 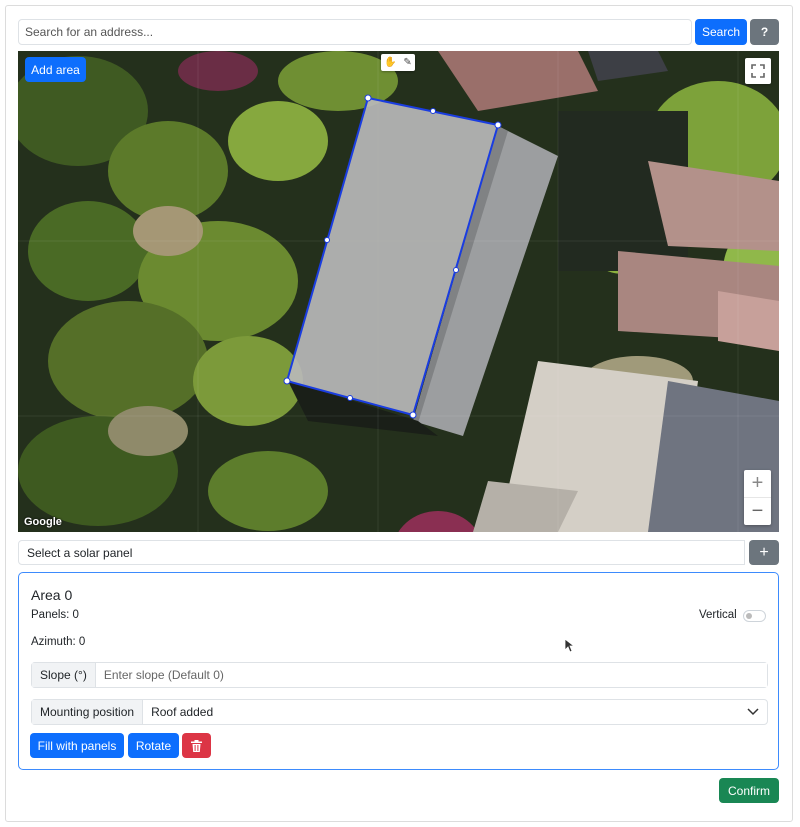 I want to click on fullscreen-button, so click(x=758, y=71).